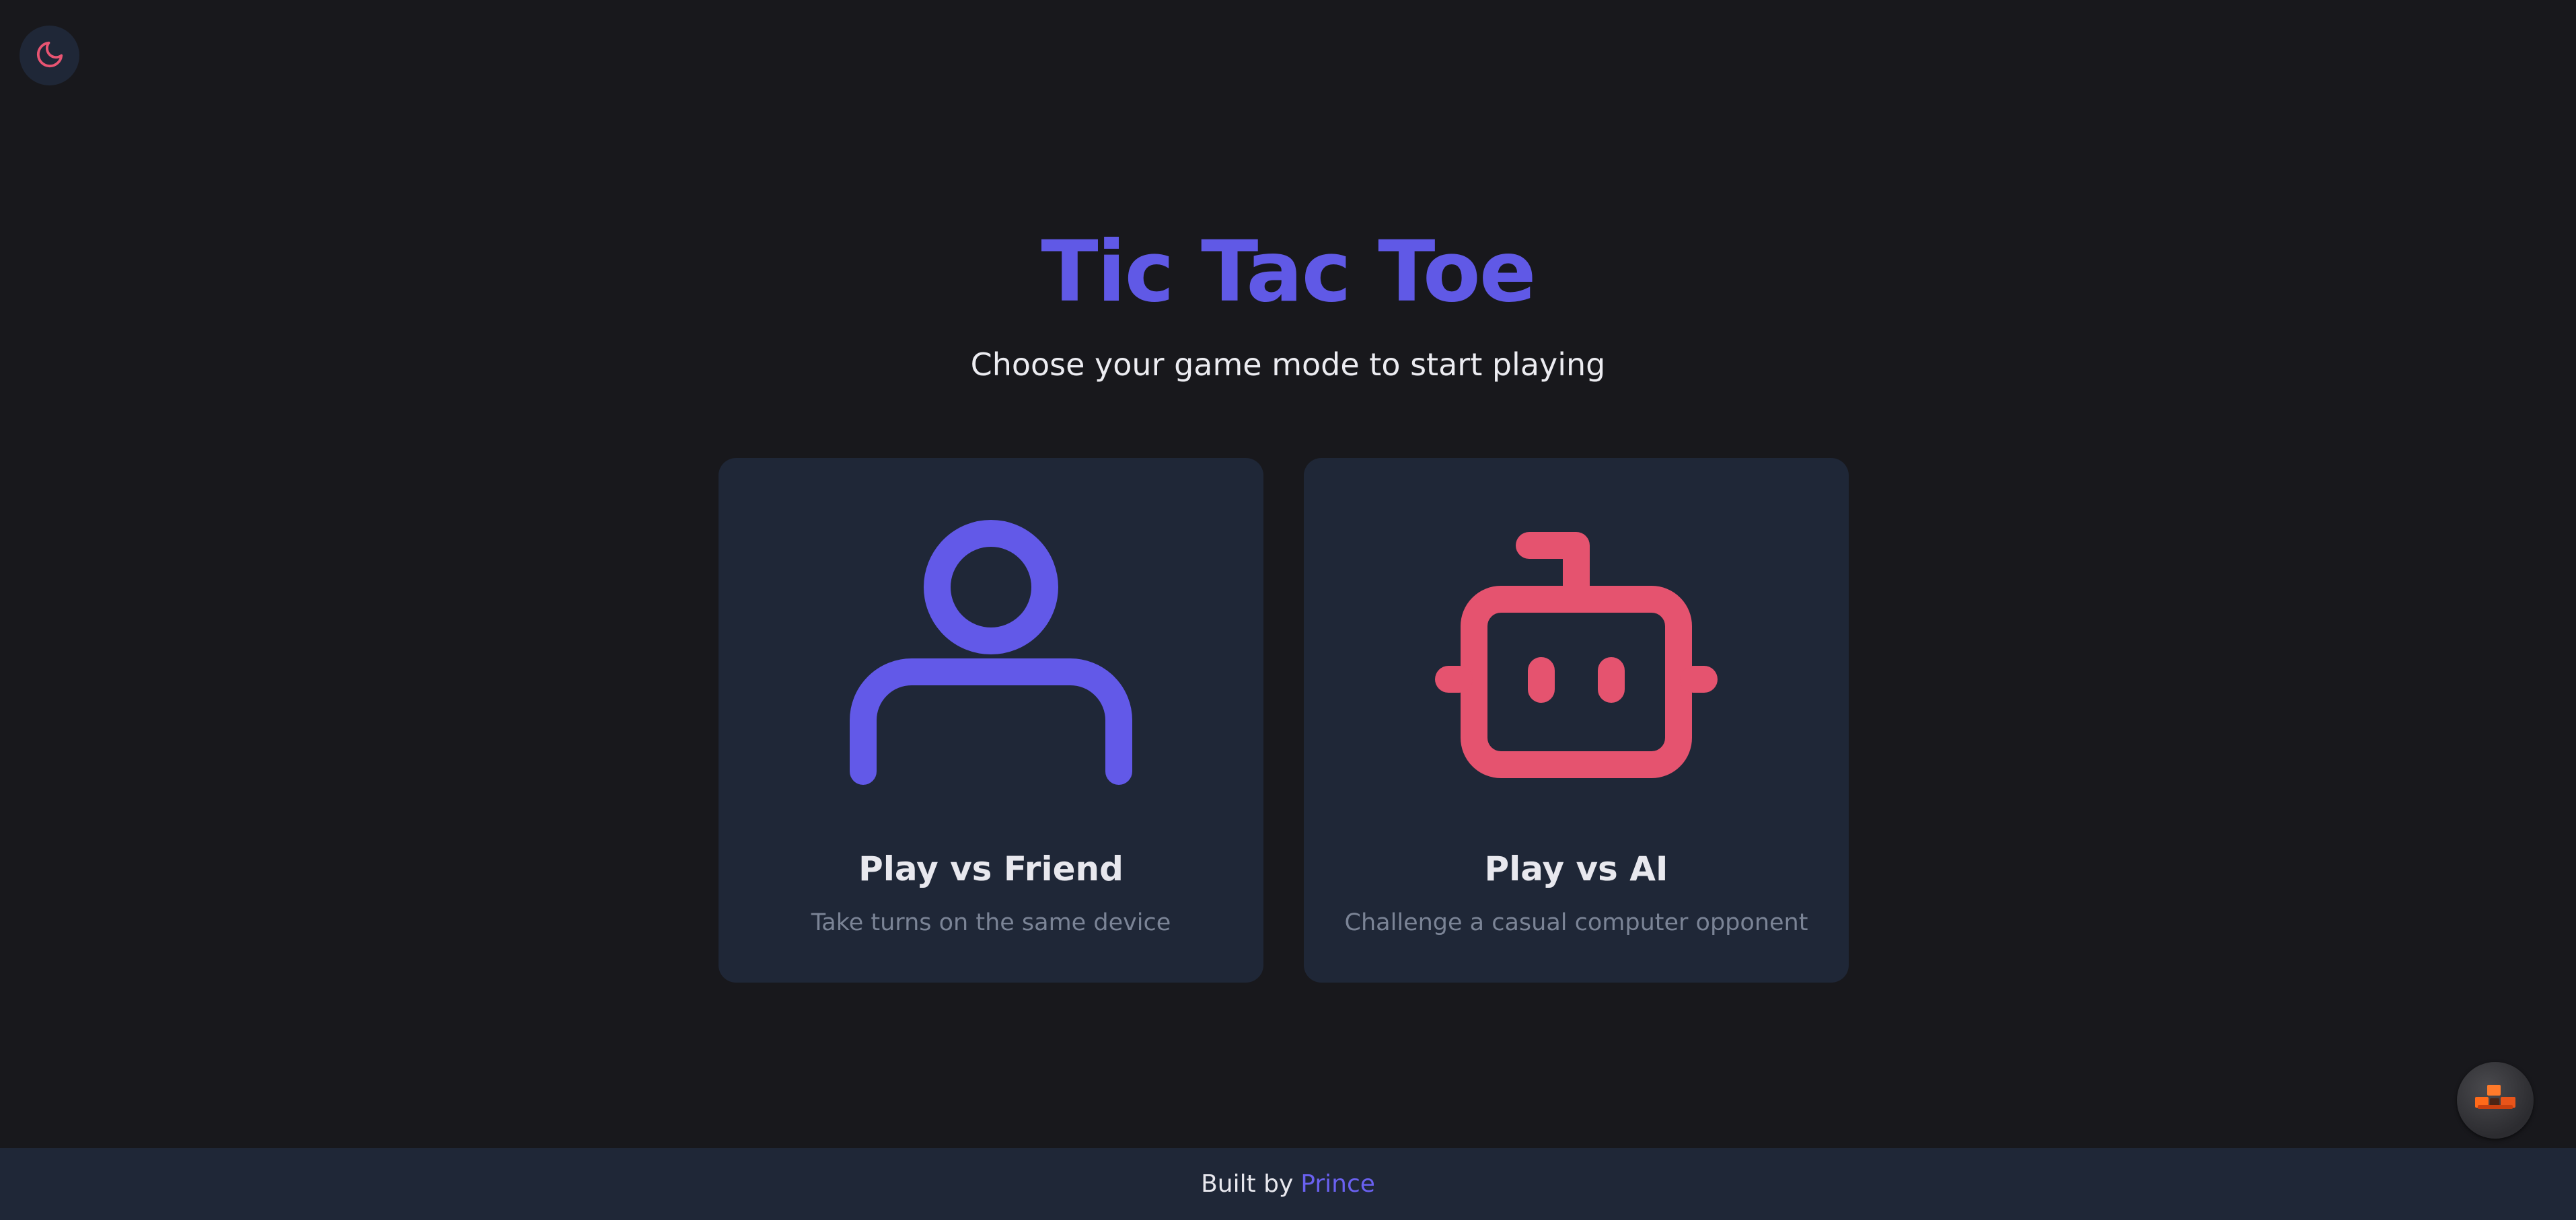 The image size is (2576, 1220). I want to click on floating-logo-button, so click(2495, 1100).